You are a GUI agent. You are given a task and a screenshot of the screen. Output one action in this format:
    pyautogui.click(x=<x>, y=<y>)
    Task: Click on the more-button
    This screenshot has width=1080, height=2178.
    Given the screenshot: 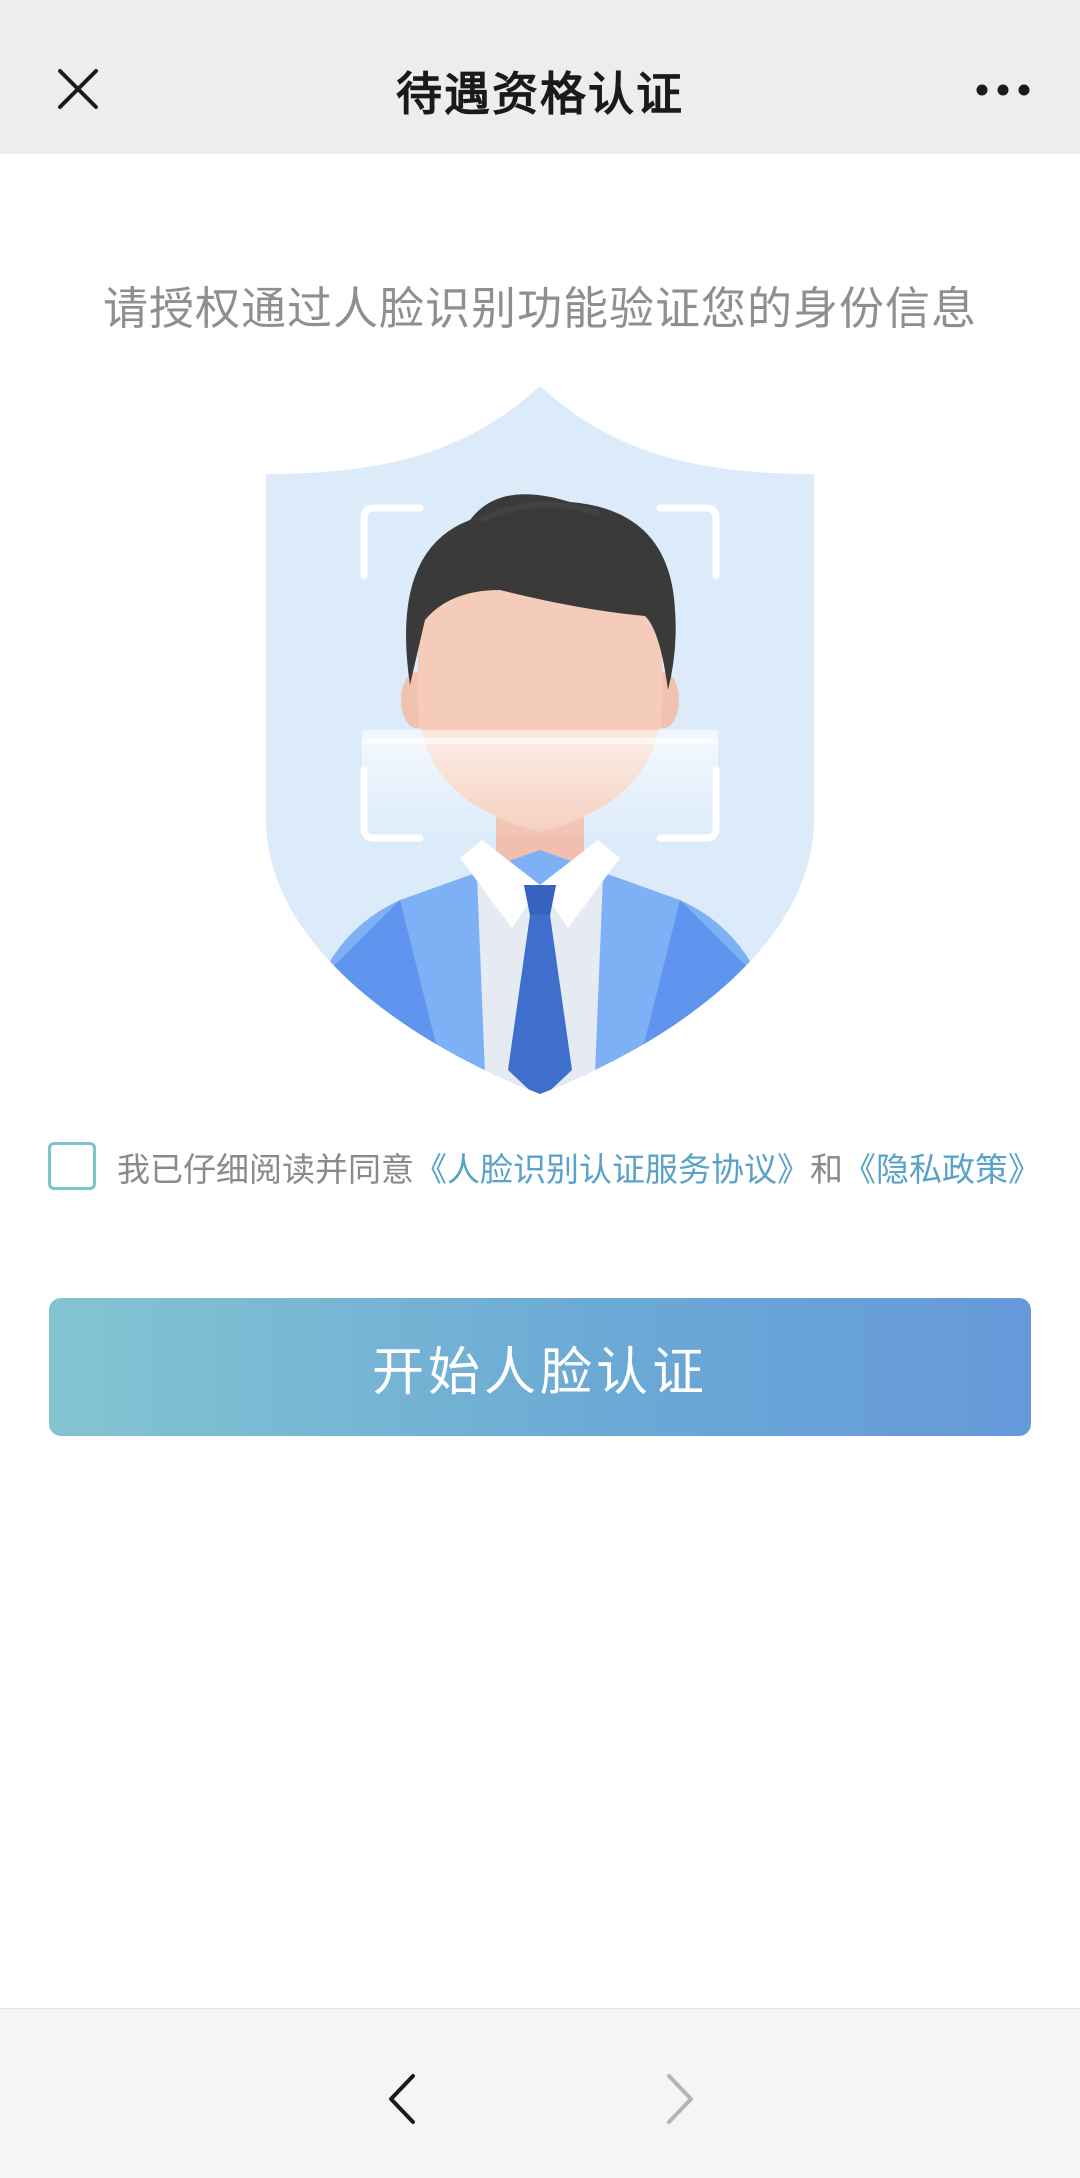 What is the action you would take?
    pyautogui.click(x=1003, y=90)
    